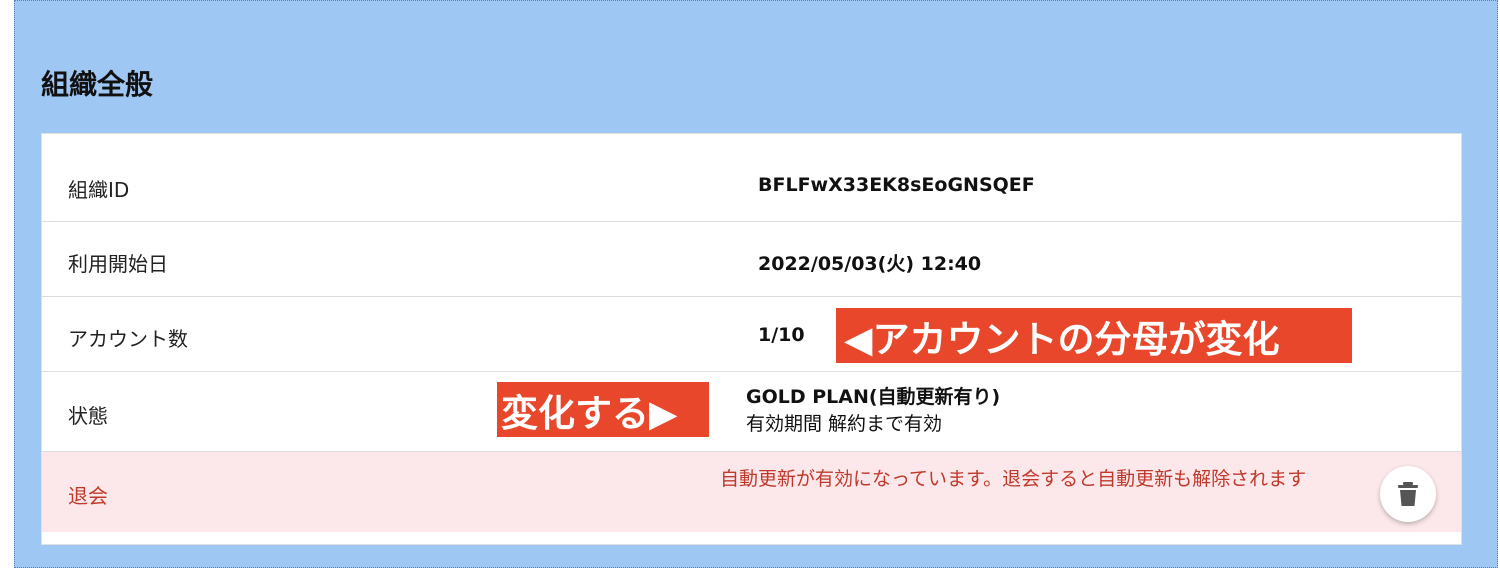 The width and height of the screenshot is (1500, 568). I want to click on status-annotation: 変化する▶, so click(603, 409).